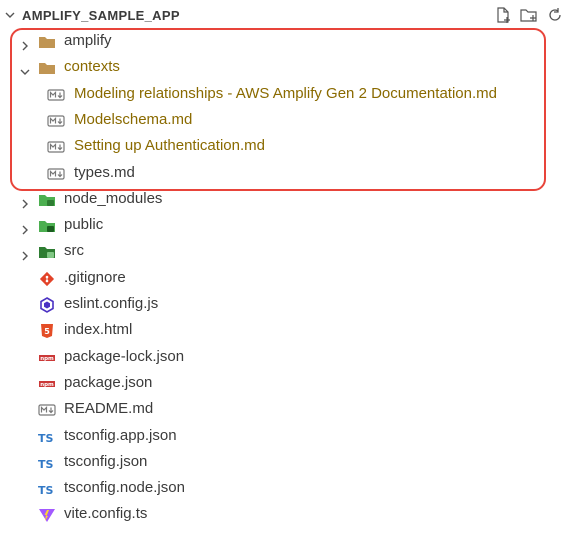 The width and height of the screenshot is (564, 539). I want to click on tree-file: eslint.config.js, so click(282, 304).